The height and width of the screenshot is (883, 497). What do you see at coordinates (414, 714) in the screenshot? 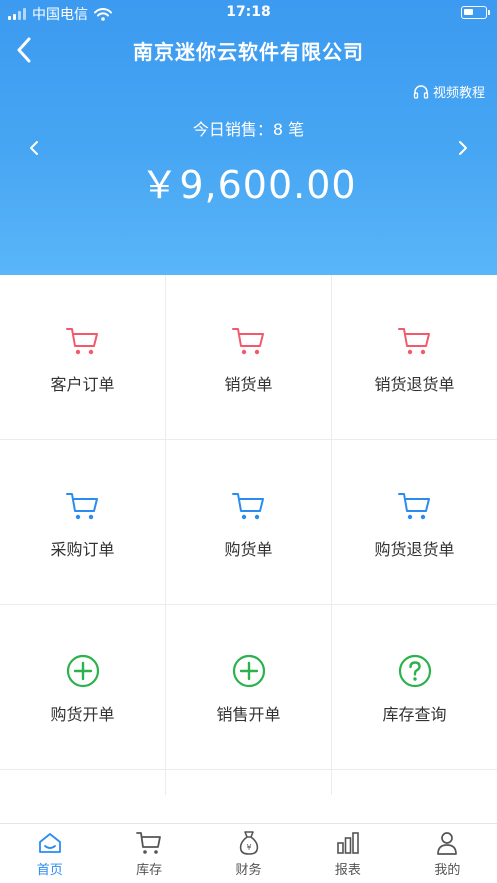
I see `grid-item-label: 库存查询` at bounding box center [414, 714].